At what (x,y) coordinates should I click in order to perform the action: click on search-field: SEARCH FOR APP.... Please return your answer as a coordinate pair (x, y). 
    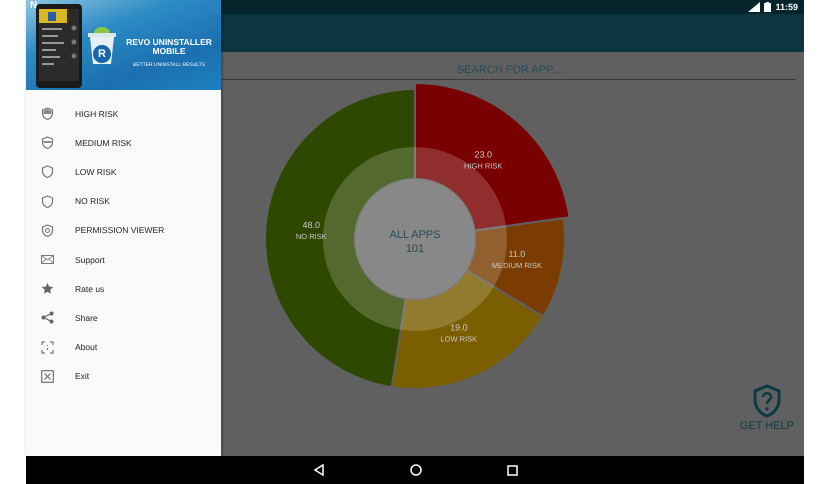
    Looking at the image, I should click on (509, 71).